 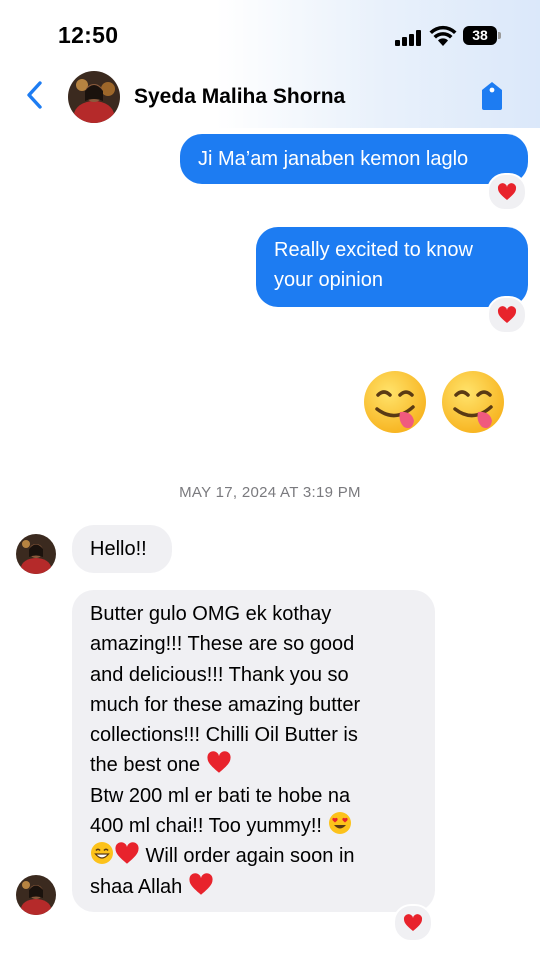 I want to click on status-time: 12:50, so click(x=88, y=35).